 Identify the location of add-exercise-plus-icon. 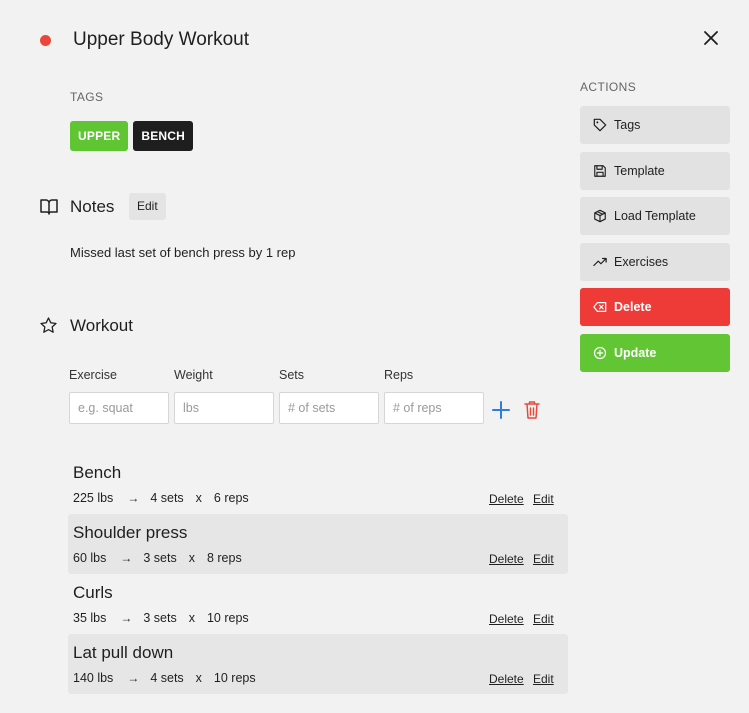
(501, 410).